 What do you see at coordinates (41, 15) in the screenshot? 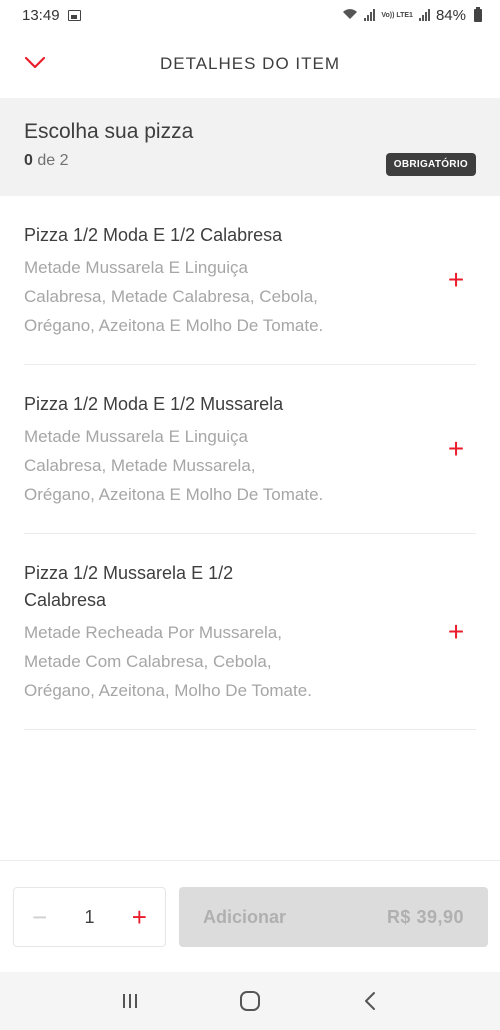
I see `status-time: 13:49` at bounding box center [41, 15].